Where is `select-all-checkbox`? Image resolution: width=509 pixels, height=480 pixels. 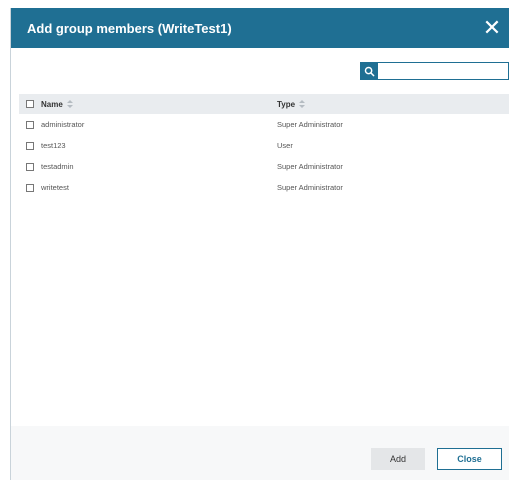 select-all-checkbox is located at coordinates (30, 104).